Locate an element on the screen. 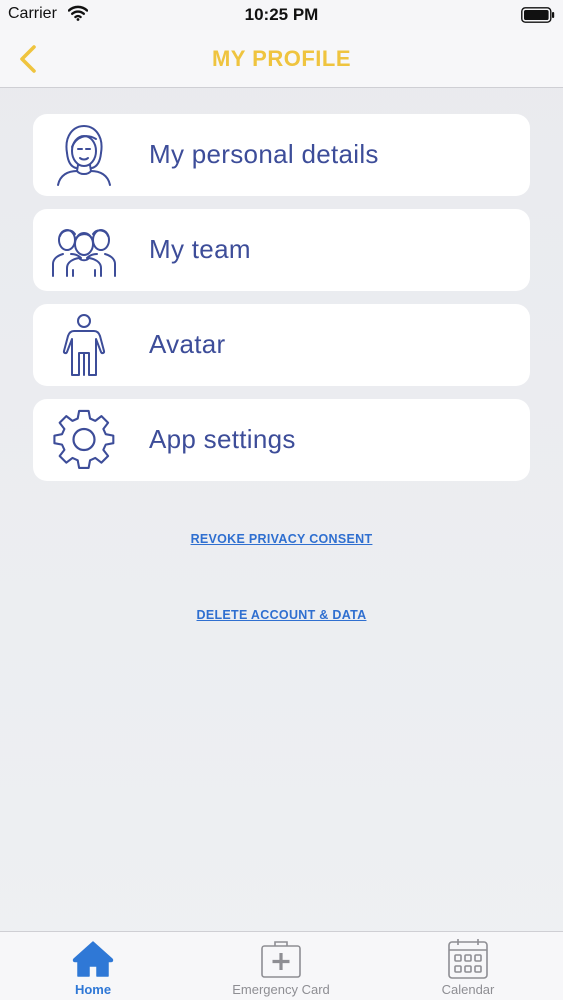 This screenshot has height=1000, width=563. menu-item-avatar: Avatar is located at coordinates (281, 345).